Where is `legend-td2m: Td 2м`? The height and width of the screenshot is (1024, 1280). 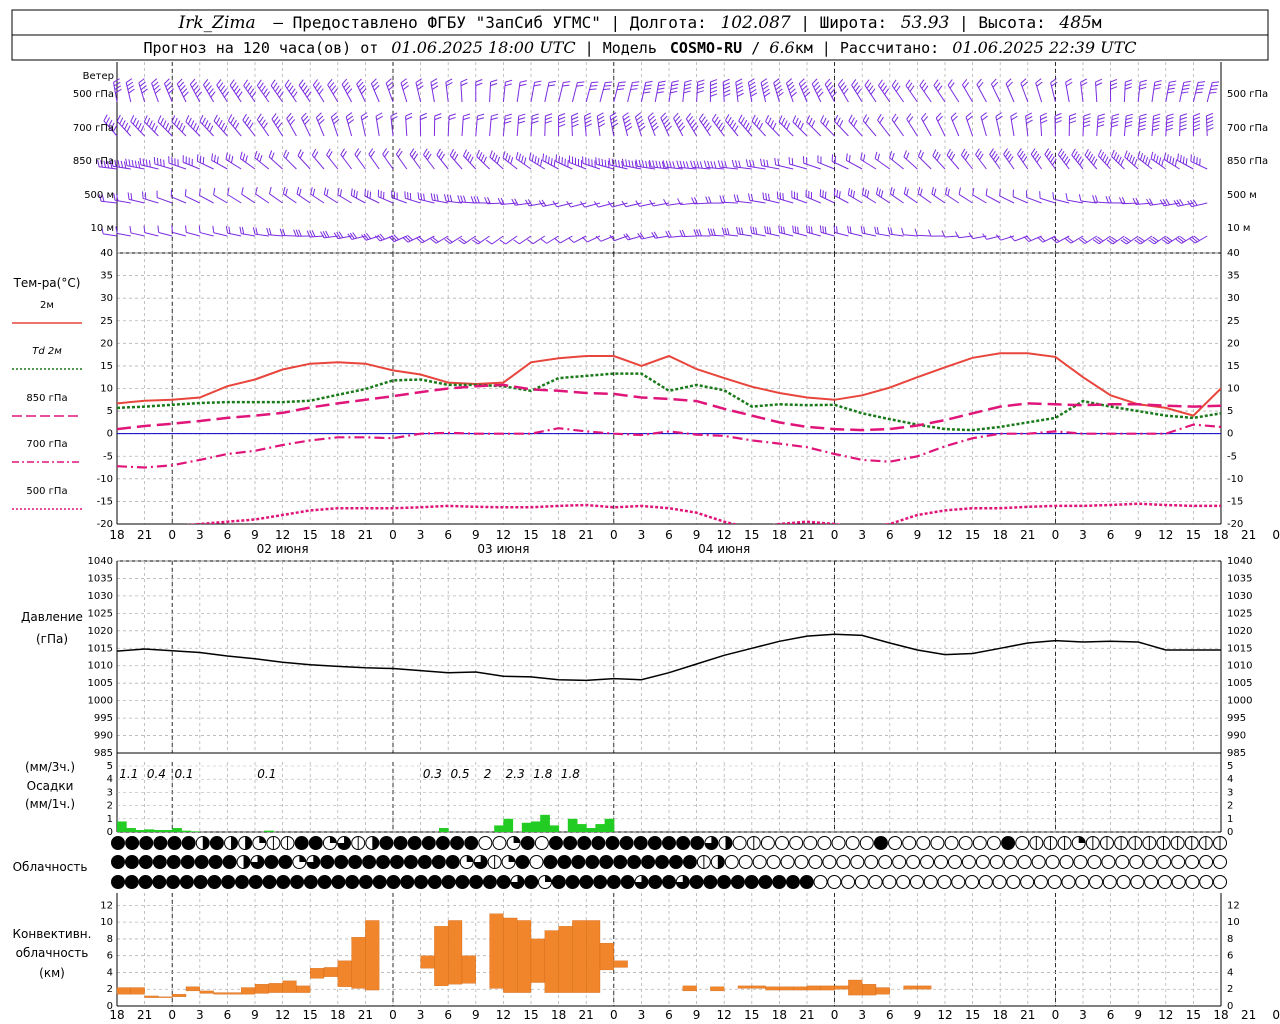
legend-td2m: Td 2м is located at coordinates (47, 351).